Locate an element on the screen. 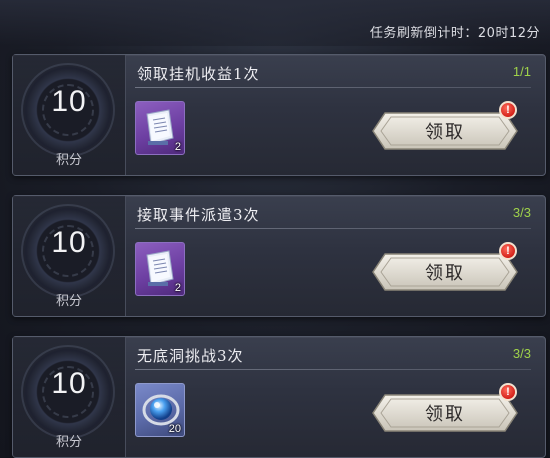 The height and width of the screenshot is (458, 550). task-progress: 1/1 is located at coordinates (521, 71).